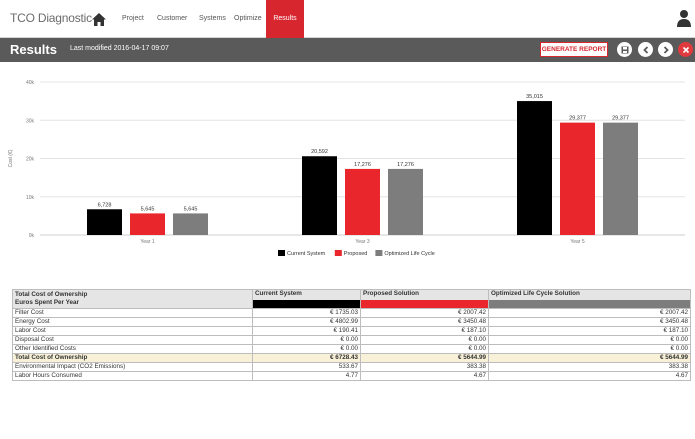  I want to click on y-axis-label: Cost (€), so click(11, 158).